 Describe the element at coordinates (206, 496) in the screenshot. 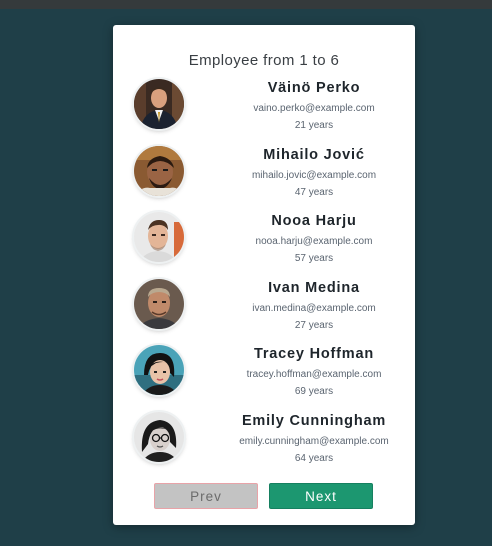

I see `prev-button: Prev` at that location.